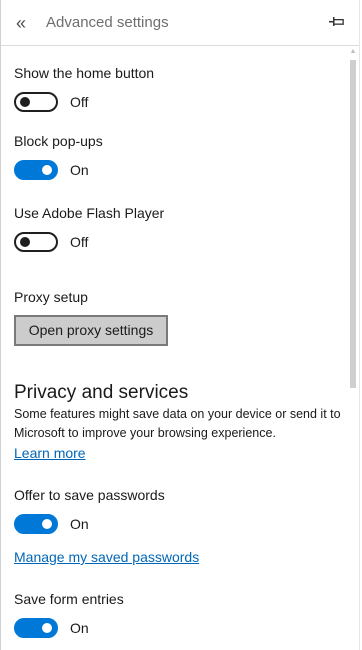 This screenshot has width=362, height=650. I want to click on open-proxy-settings-button: Open proxy settings, so click(91, 330).